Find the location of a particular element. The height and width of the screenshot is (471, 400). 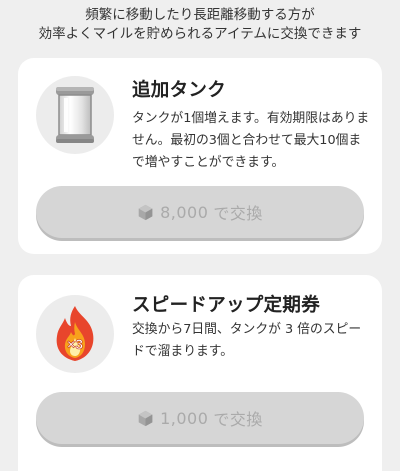

tank-icon-circle is located at coordinates (75, 115).